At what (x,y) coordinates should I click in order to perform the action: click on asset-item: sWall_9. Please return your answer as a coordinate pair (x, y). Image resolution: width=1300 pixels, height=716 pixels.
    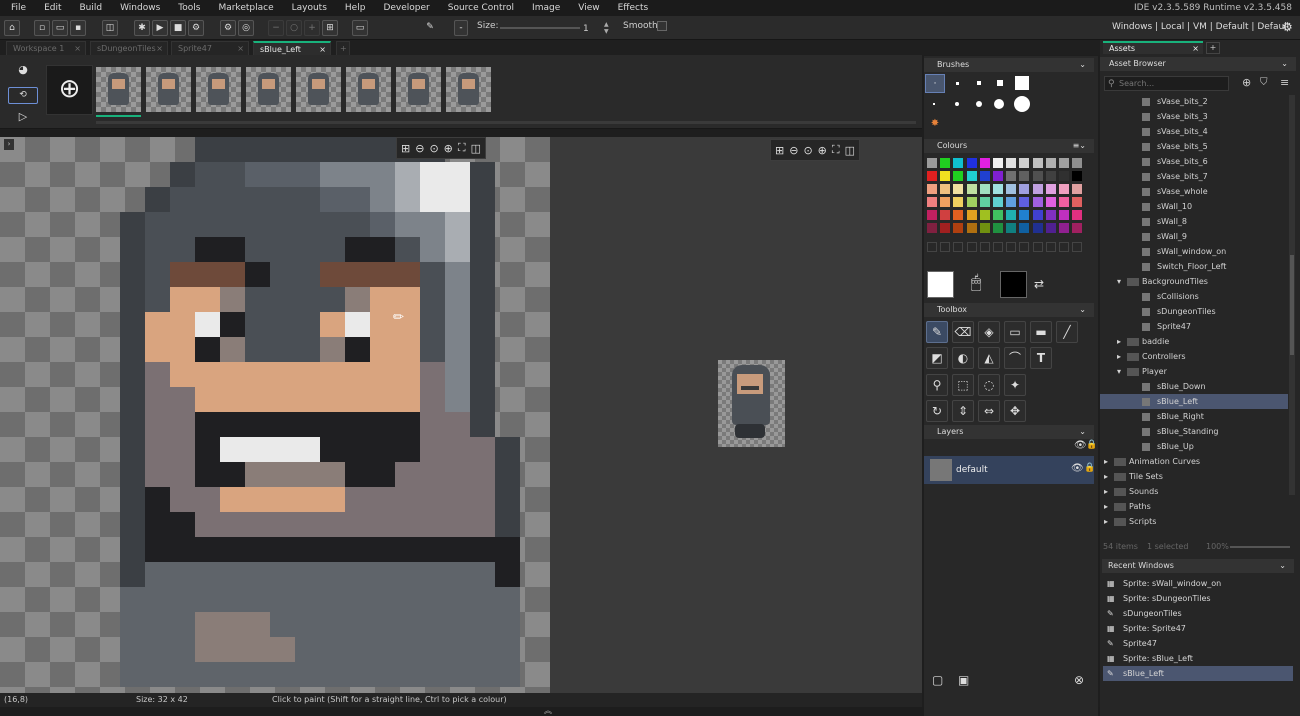
    Looking at the image, I should click on (1194, 236).